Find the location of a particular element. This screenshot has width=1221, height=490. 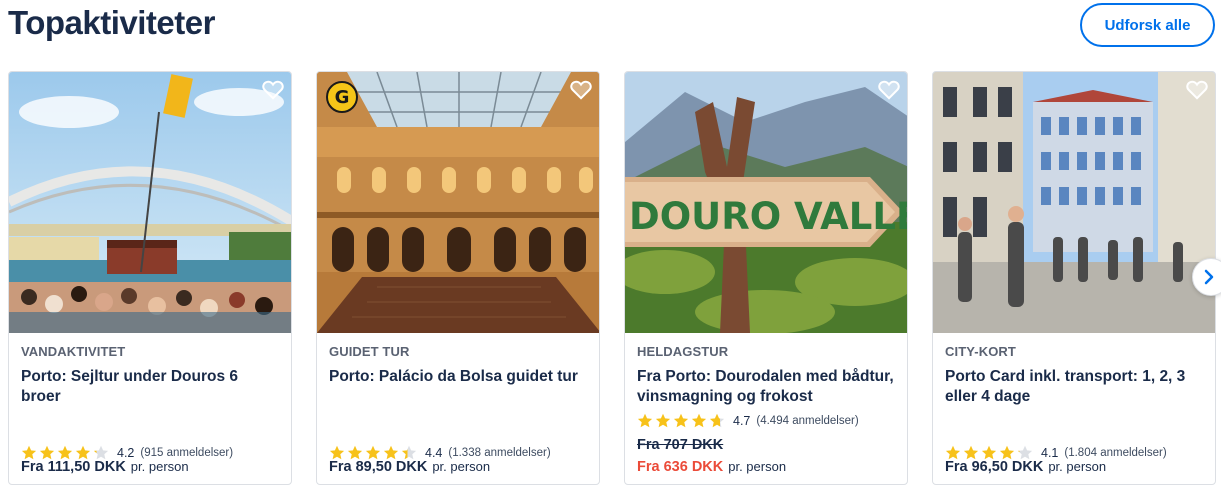

price: Fra 96,50 DKK is located at coordinates (994, 467).